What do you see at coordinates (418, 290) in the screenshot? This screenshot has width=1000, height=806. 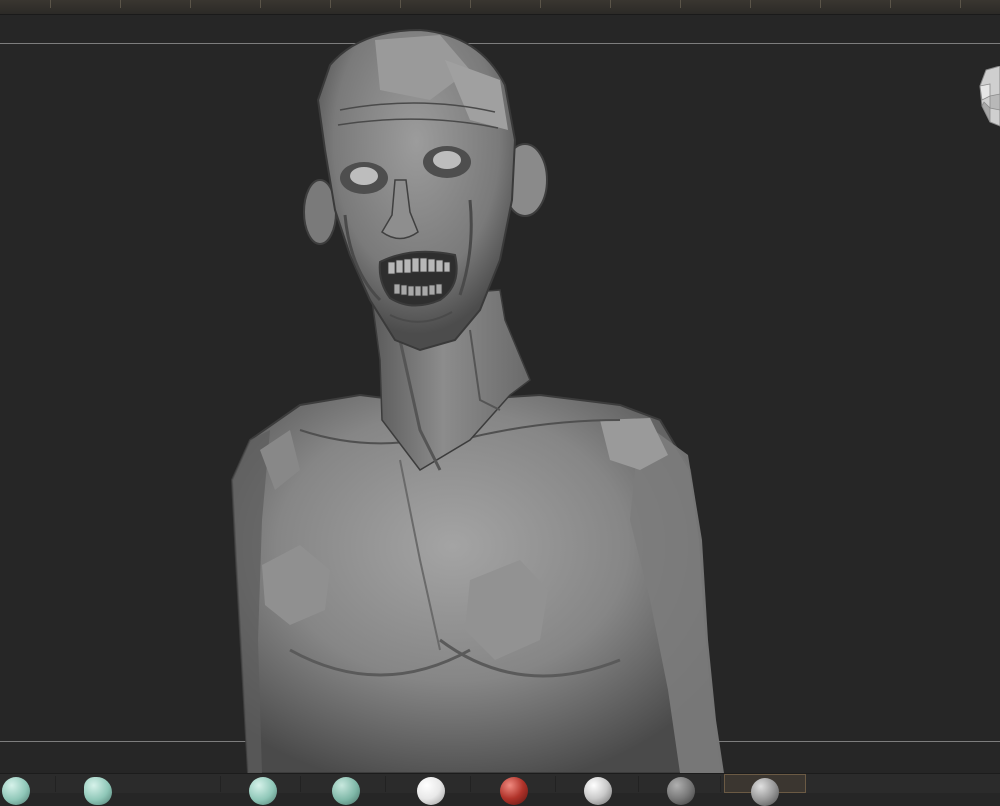 I see `lower-teeth` at bounding box center [418, 290].